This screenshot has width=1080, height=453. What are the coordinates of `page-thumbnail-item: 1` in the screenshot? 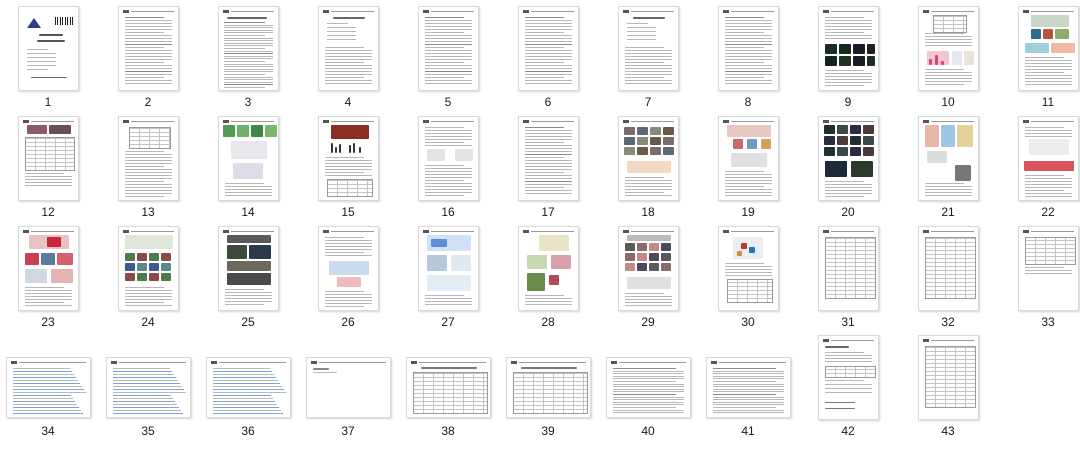 It's located at (49, 58).